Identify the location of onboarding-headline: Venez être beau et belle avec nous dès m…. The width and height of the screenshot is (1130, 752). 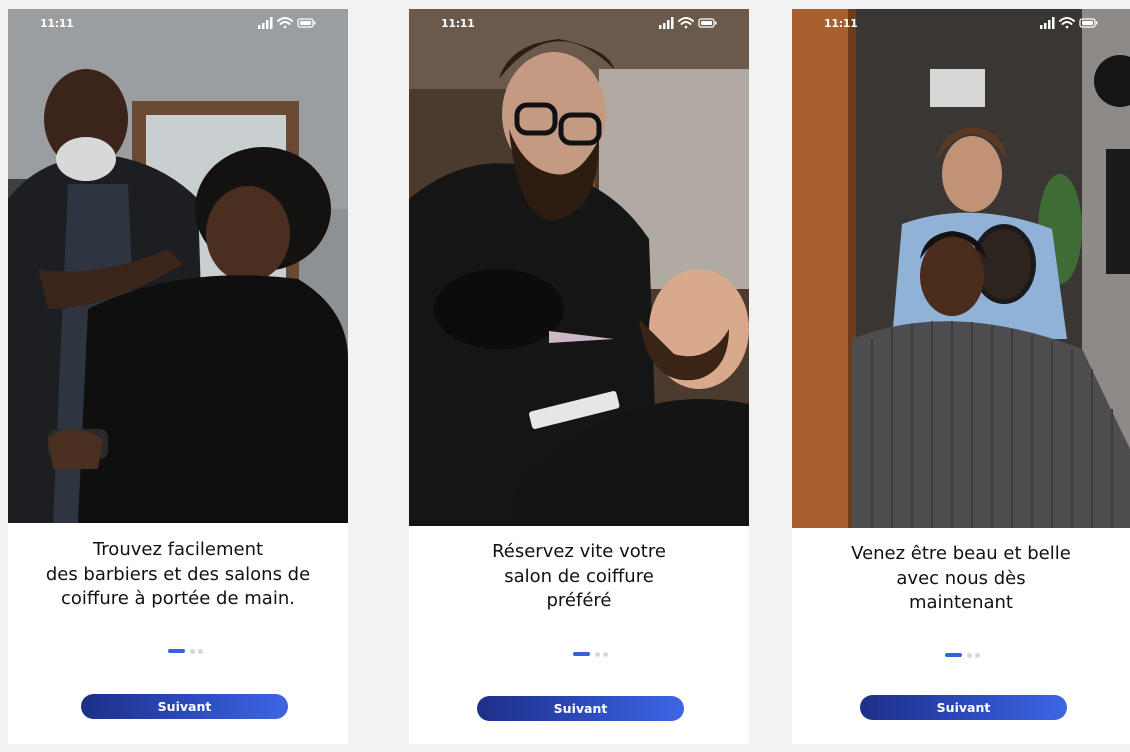
(961, 578).